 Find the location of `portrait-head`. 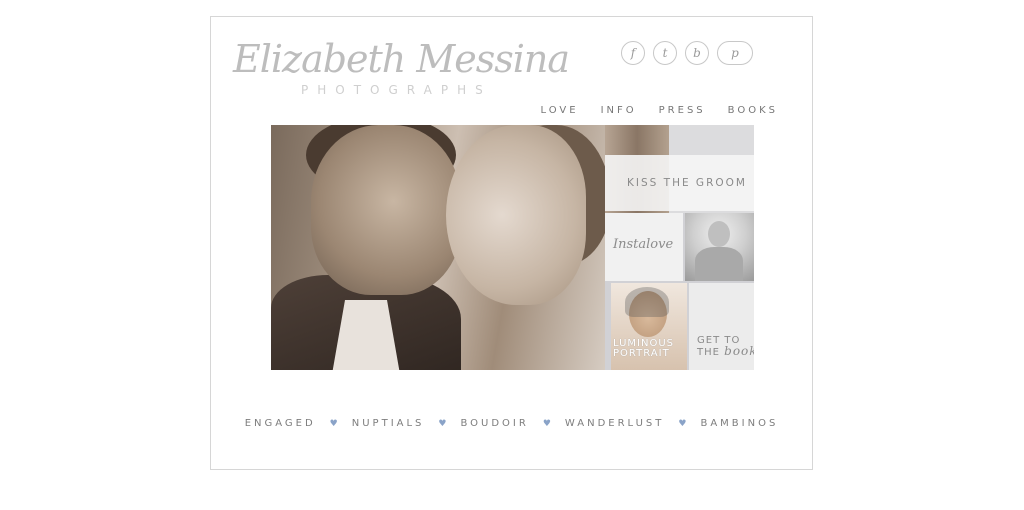

portrait-head is located at coordinates (719, 234).